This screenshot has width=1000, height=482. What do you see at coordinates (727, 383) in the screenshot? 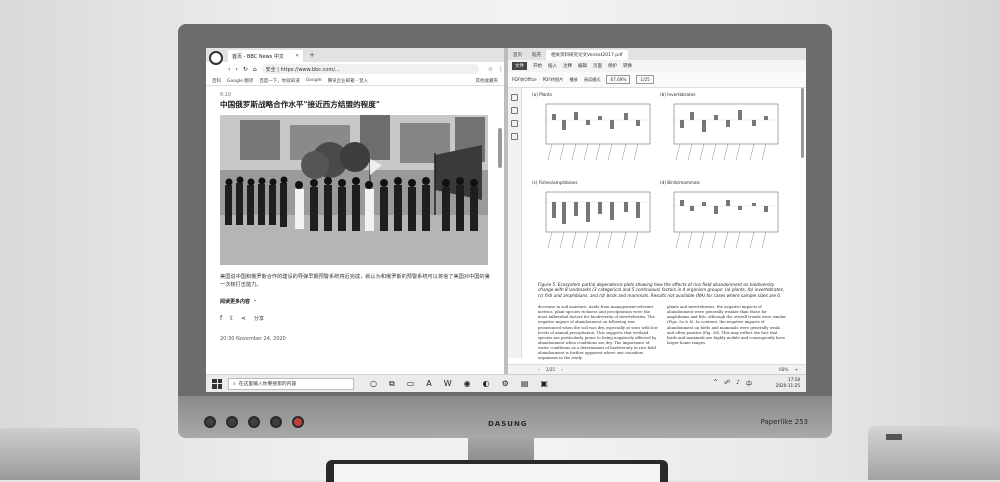
I see `network-icon: ☍` at bounding box center [727, 383].